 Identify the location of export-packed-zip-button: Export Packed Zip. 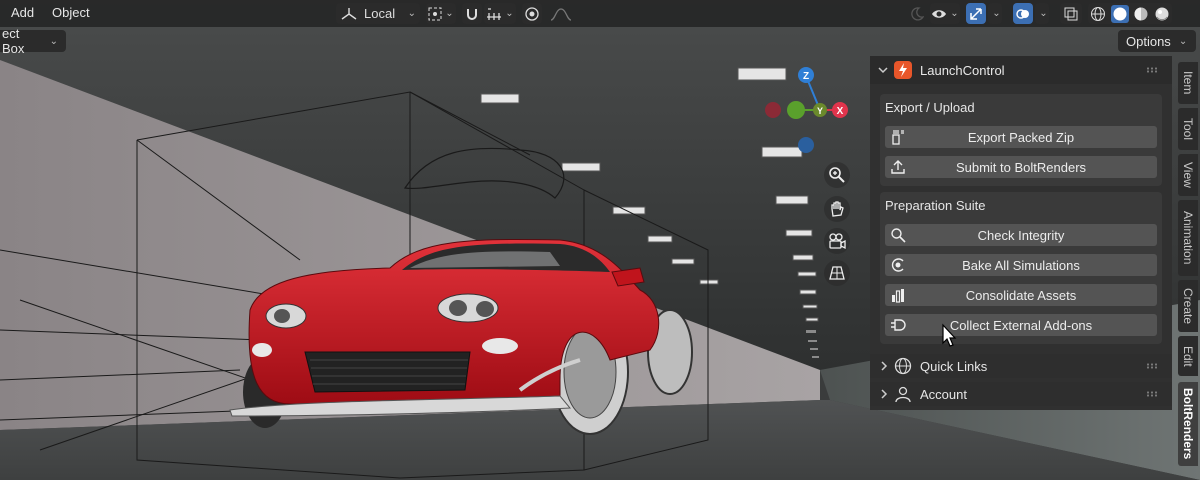
(1021, 137).